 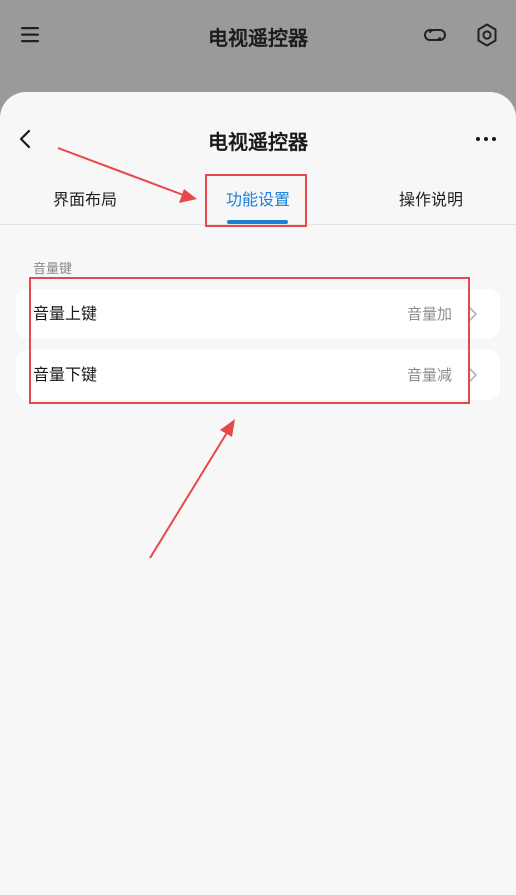 What do you see at coordinates (429, 375) in the screenshot?
I see `list-item-value: 音量减` at bounding box center [429, 375].